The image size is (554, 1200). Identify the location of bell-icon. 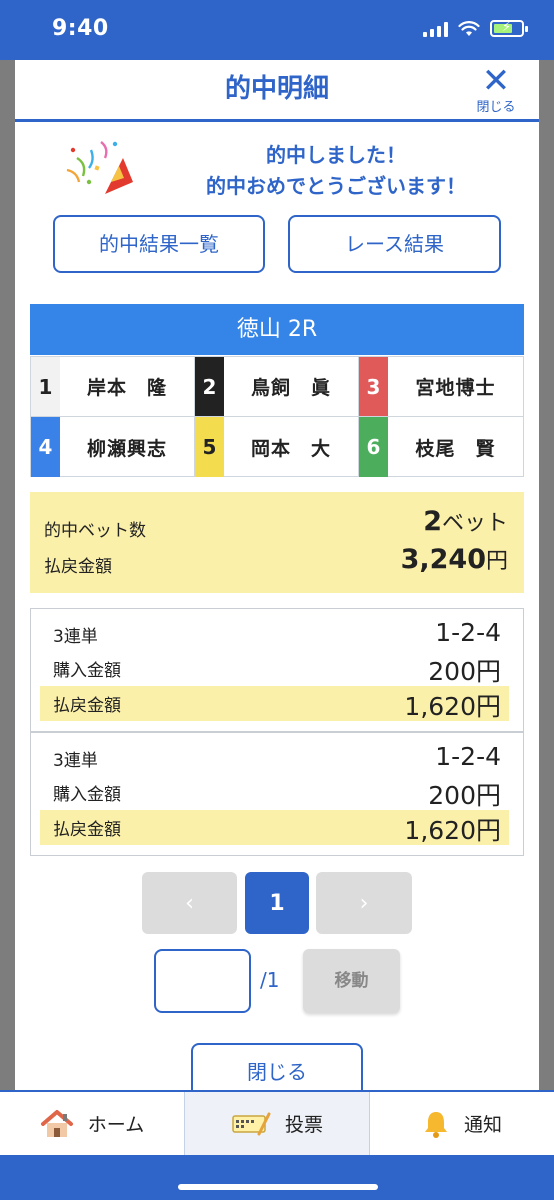
(435, 1124).